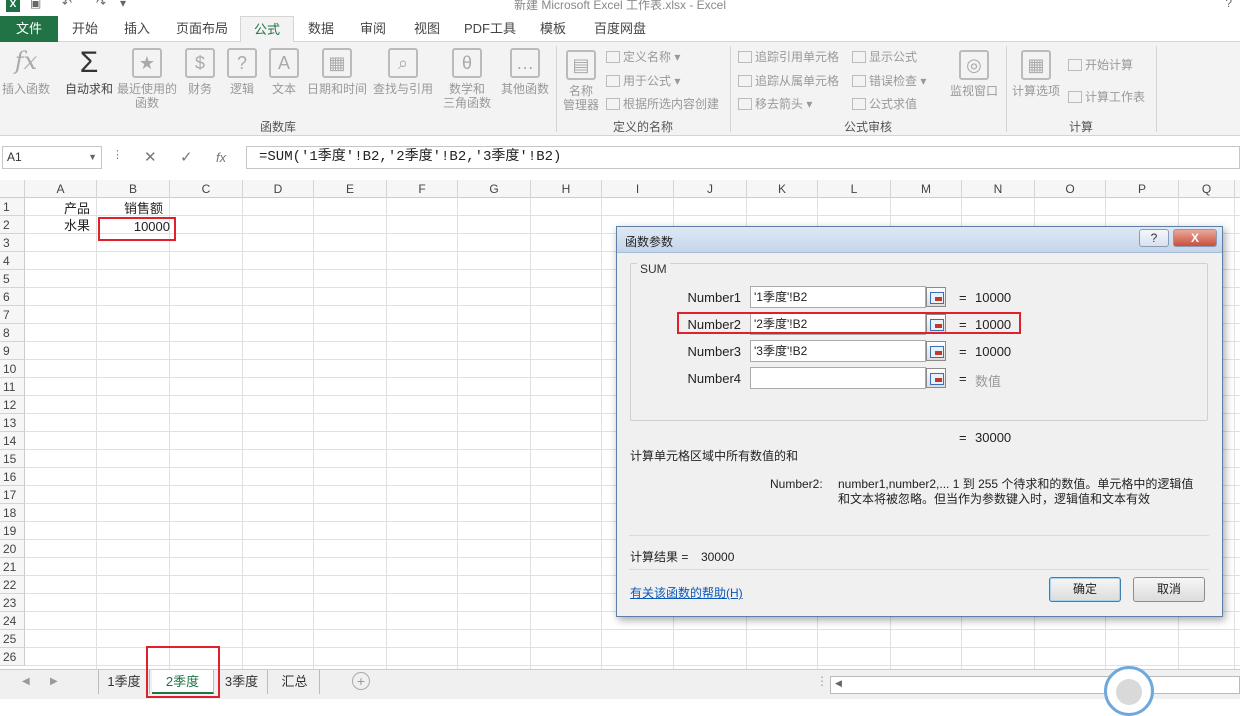 The width and height of the screenshot is (1240, 716). Describe the element at coordinates (12, 405) in the screenshot. I see `row-header-12: 12` at that location.